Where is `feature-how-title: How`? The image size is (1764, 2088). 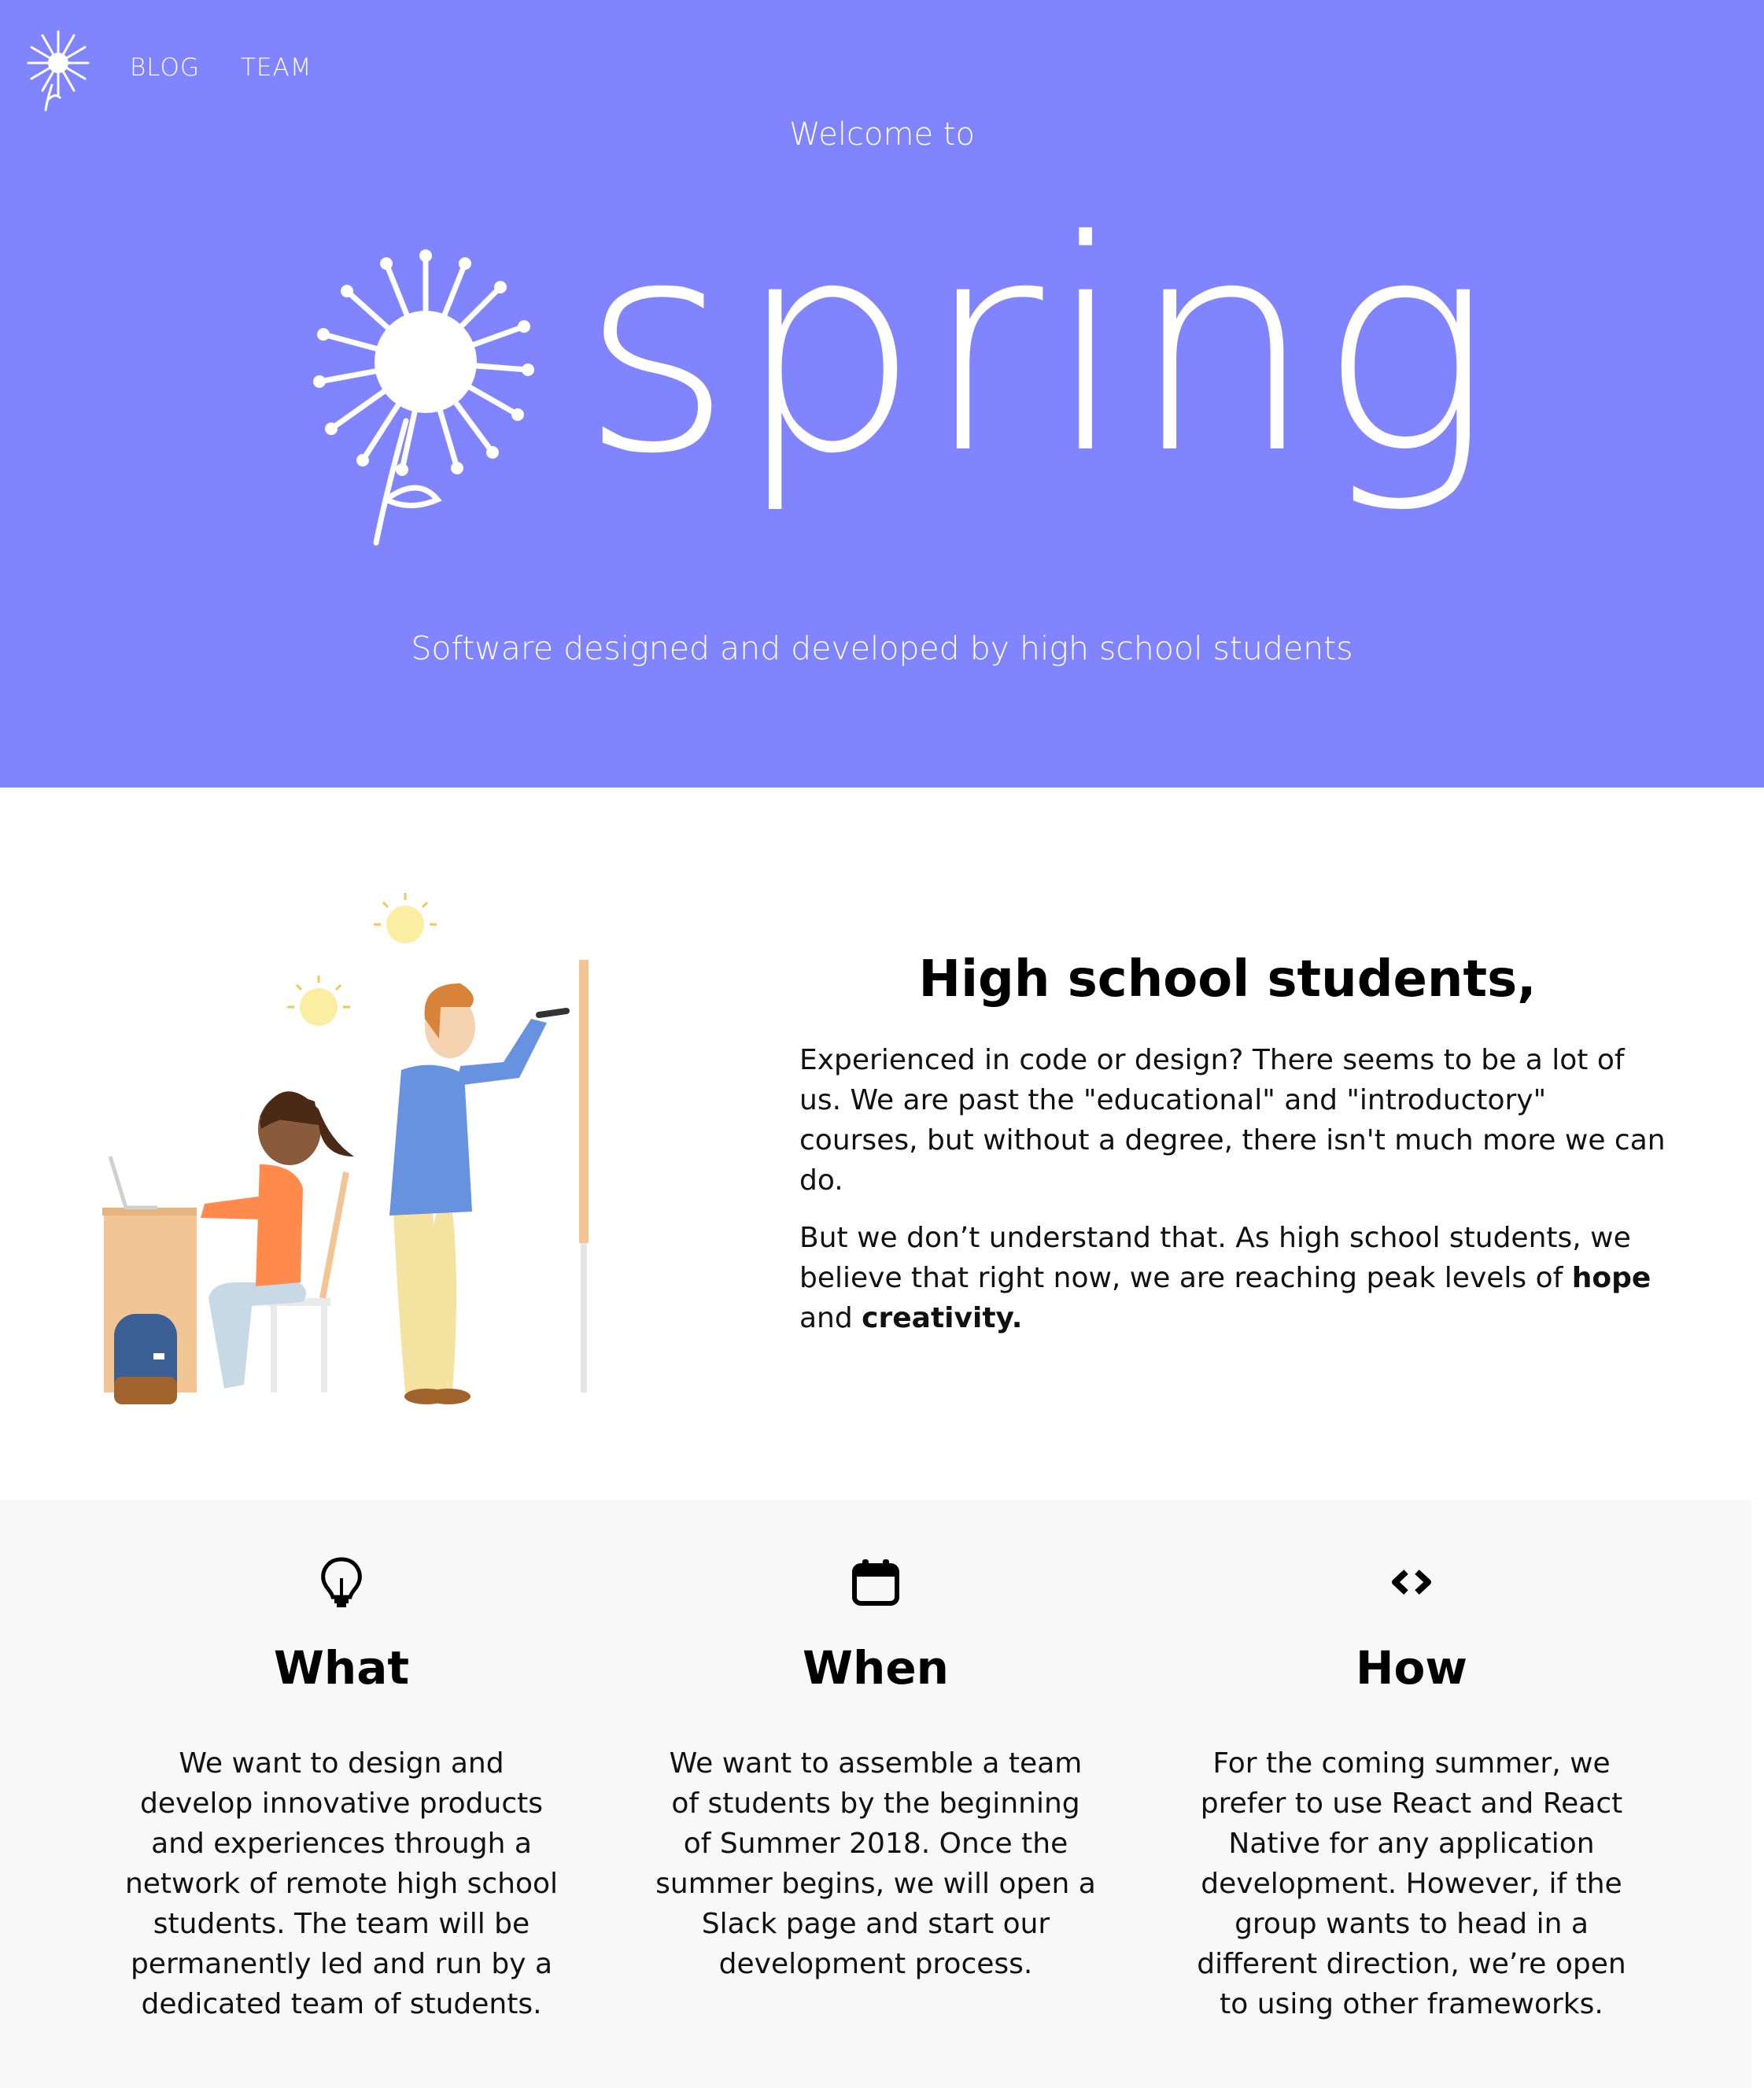 feature-how-title: How is located at coordinates (1411, 1668).